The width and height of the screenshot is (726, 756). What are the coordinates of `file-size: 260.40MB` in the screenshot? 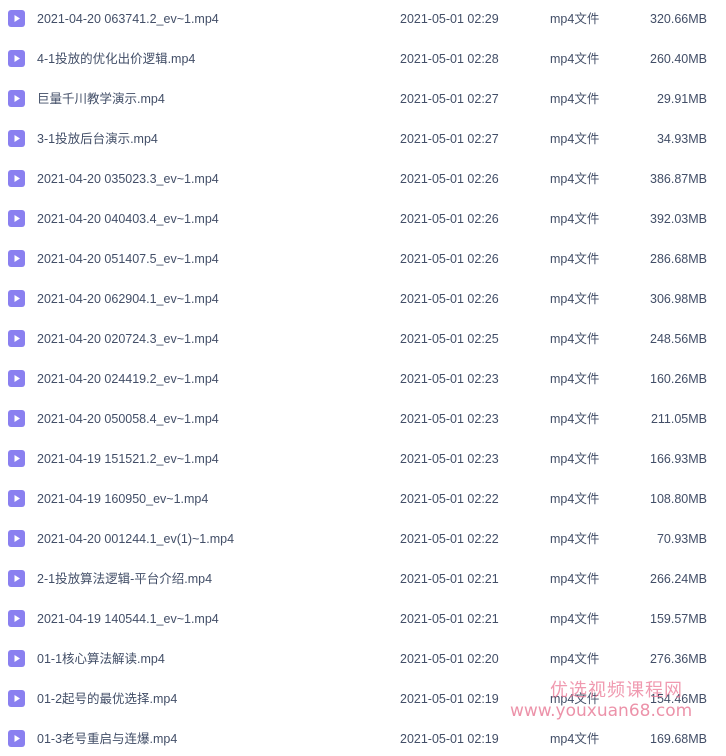 It's located at (678, 59).